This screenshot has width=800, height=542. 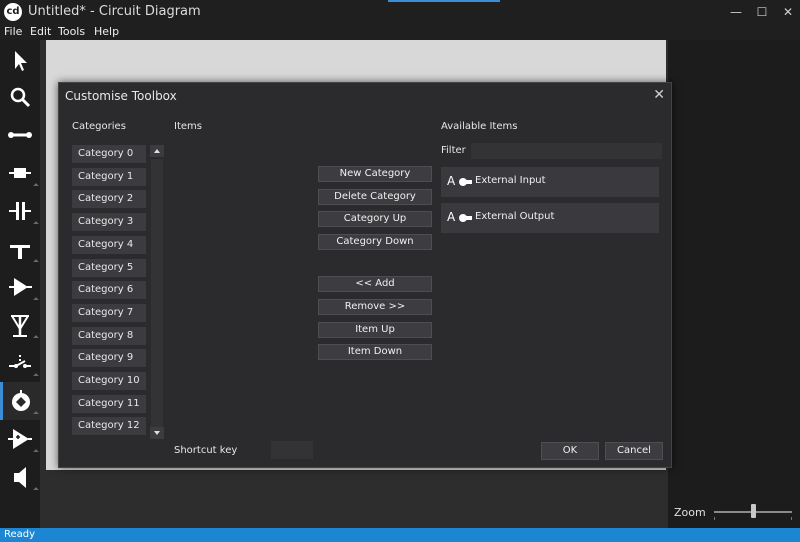 I want to click on pointer-tool-button, so click(x=20, y=59).